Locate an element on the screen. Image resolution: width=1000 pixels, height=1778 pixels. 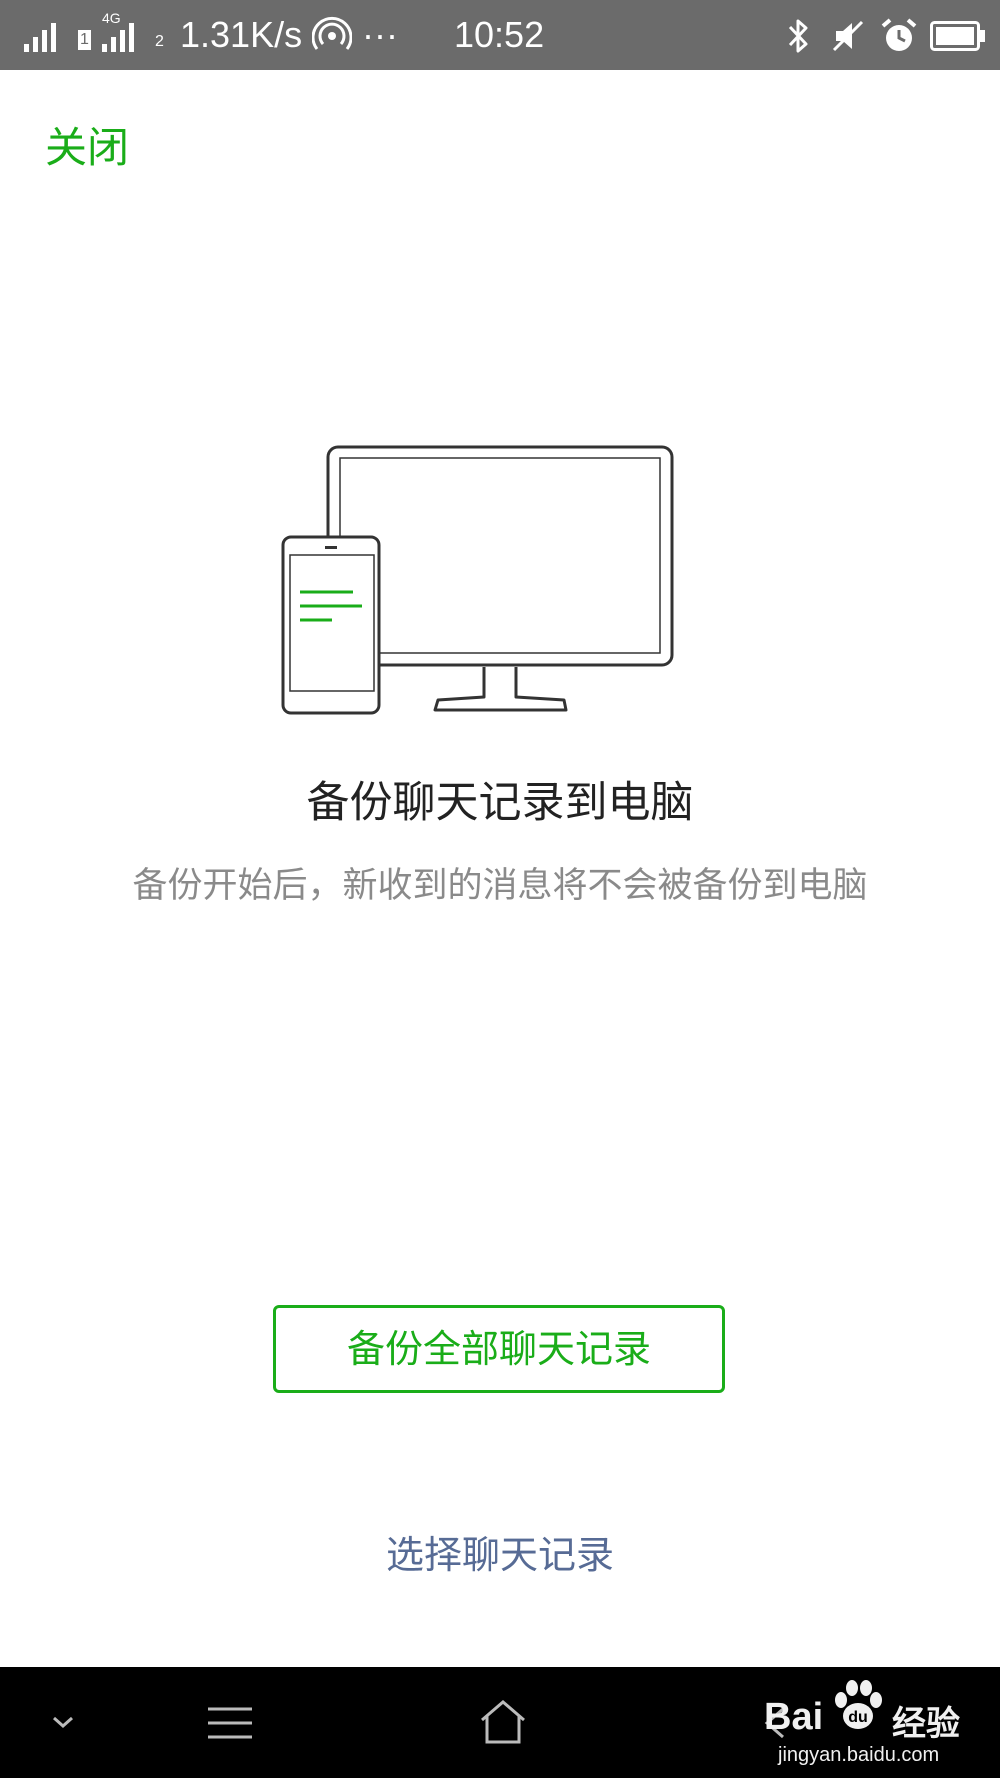
watermark-brand-left: Bai is located at coordinates (794, 1717).